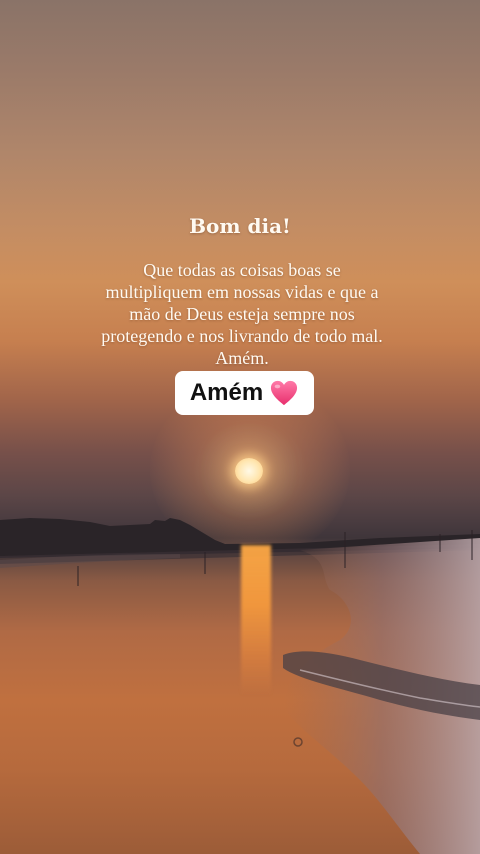  I want to click on pink-heart-icon, so click(284, 393).